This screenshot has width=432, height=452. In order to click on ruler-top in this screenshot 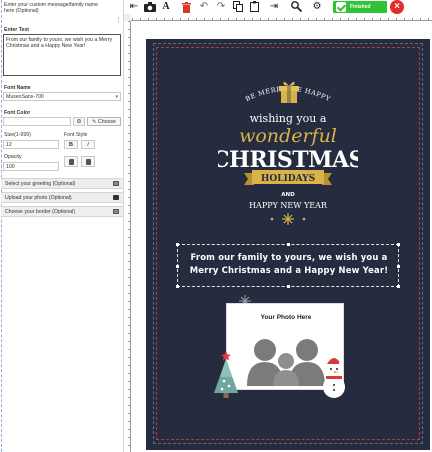, I will do `click(278, 17)`.